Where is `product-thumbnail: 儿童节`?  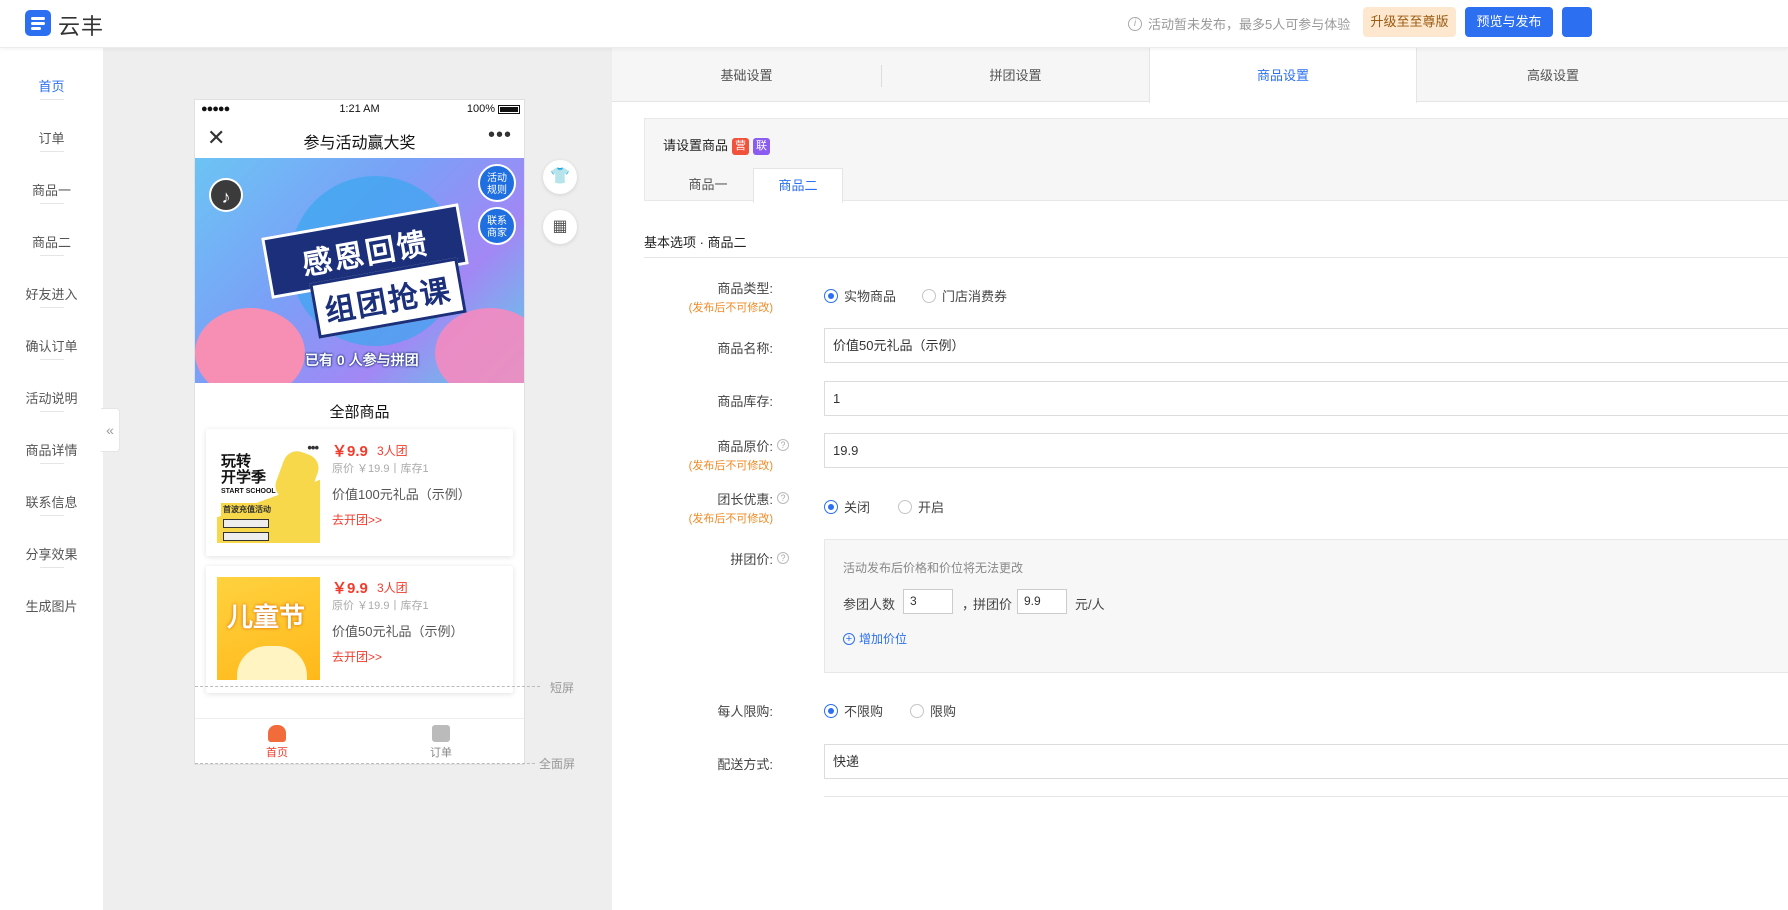
product-thumbnail: 儿童节 is located at coordinates (268, 628).